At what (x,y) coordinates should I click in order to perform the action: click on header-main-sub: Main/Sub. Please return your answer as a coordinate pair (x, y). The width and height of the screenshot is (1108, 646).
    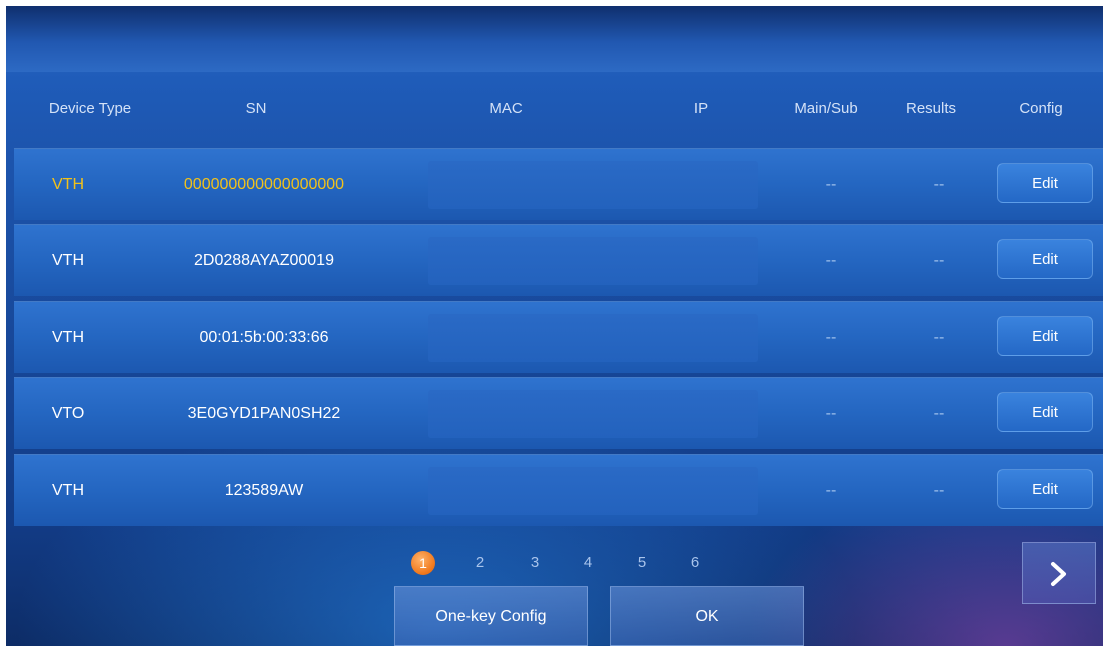
    Looking at the image, I should click on (826, 108).